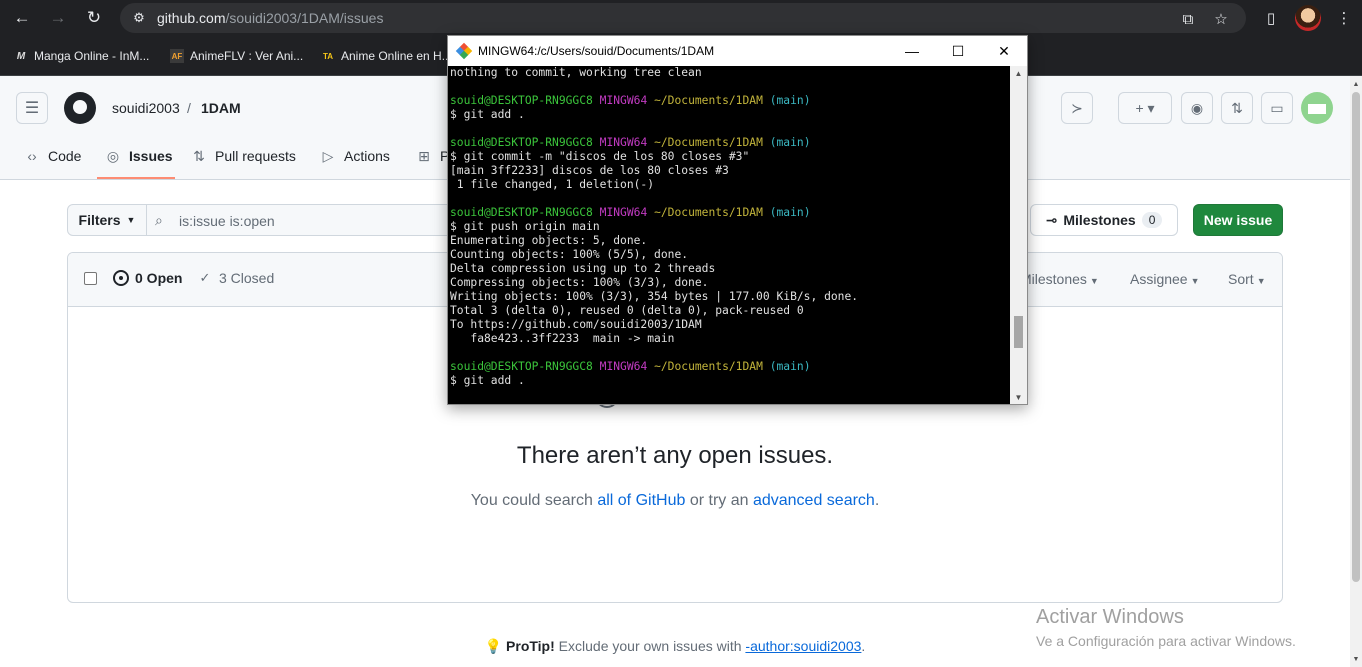  Describe the element at coordinates (121, 278) in the screenshot. I see `issue-opened-icon` at that location.